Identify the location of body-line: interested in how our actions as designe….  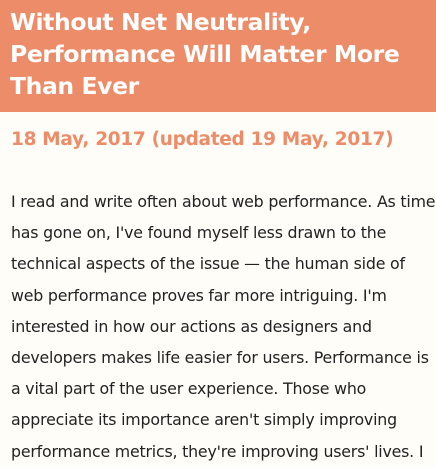
(191, 326).